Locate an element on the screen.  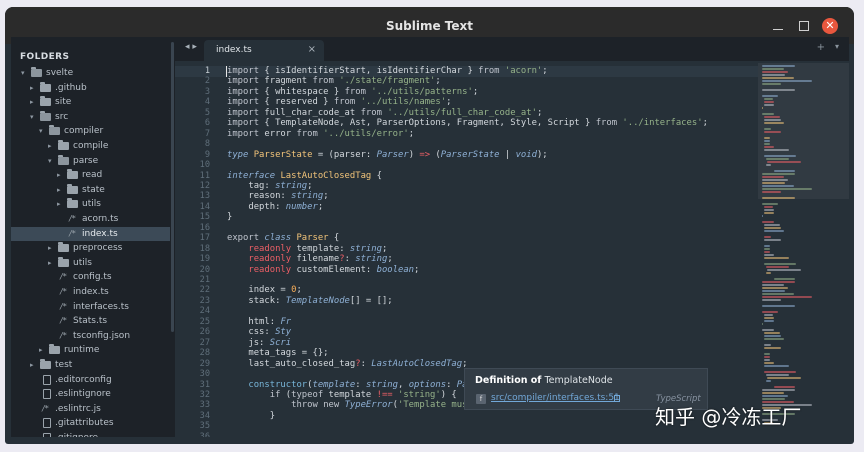
code-line: index = 0; is located at coordinates (264, 290).